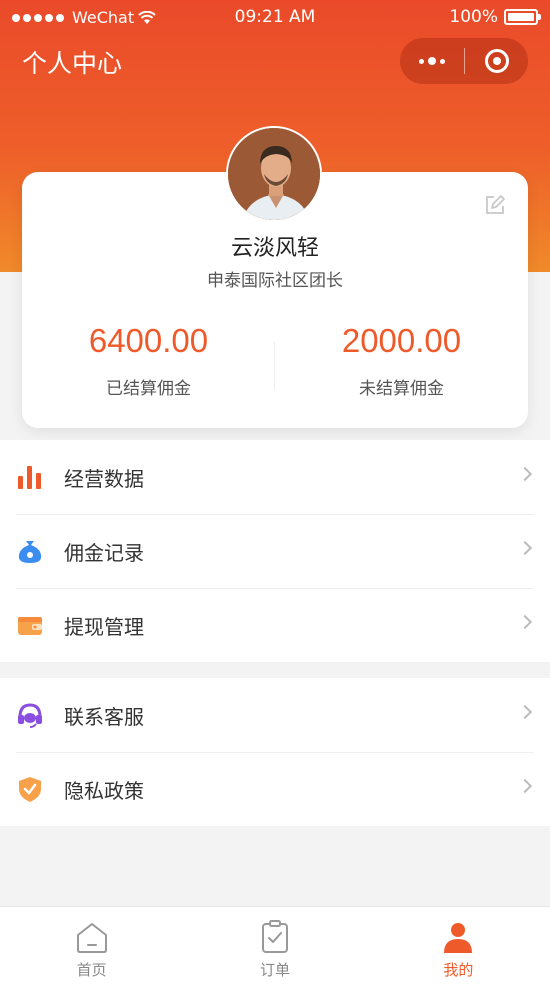 Image resolution: width=550 pixels, height=996 pixels. Describe the element at coordinates (401, 389) in the screenshot. I see `unsettled-label: 未结算佣金` at that location.